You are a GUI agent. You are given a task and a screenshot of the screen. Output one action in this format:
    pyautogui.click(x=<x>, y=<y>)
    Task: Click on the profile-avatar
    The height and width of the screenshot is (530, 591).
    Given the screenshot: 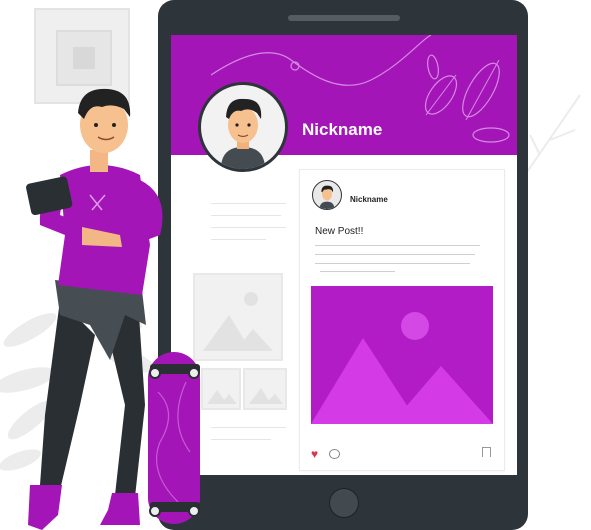 What is the action you would take?
    pyautogui.click(x=243, y=127)
    